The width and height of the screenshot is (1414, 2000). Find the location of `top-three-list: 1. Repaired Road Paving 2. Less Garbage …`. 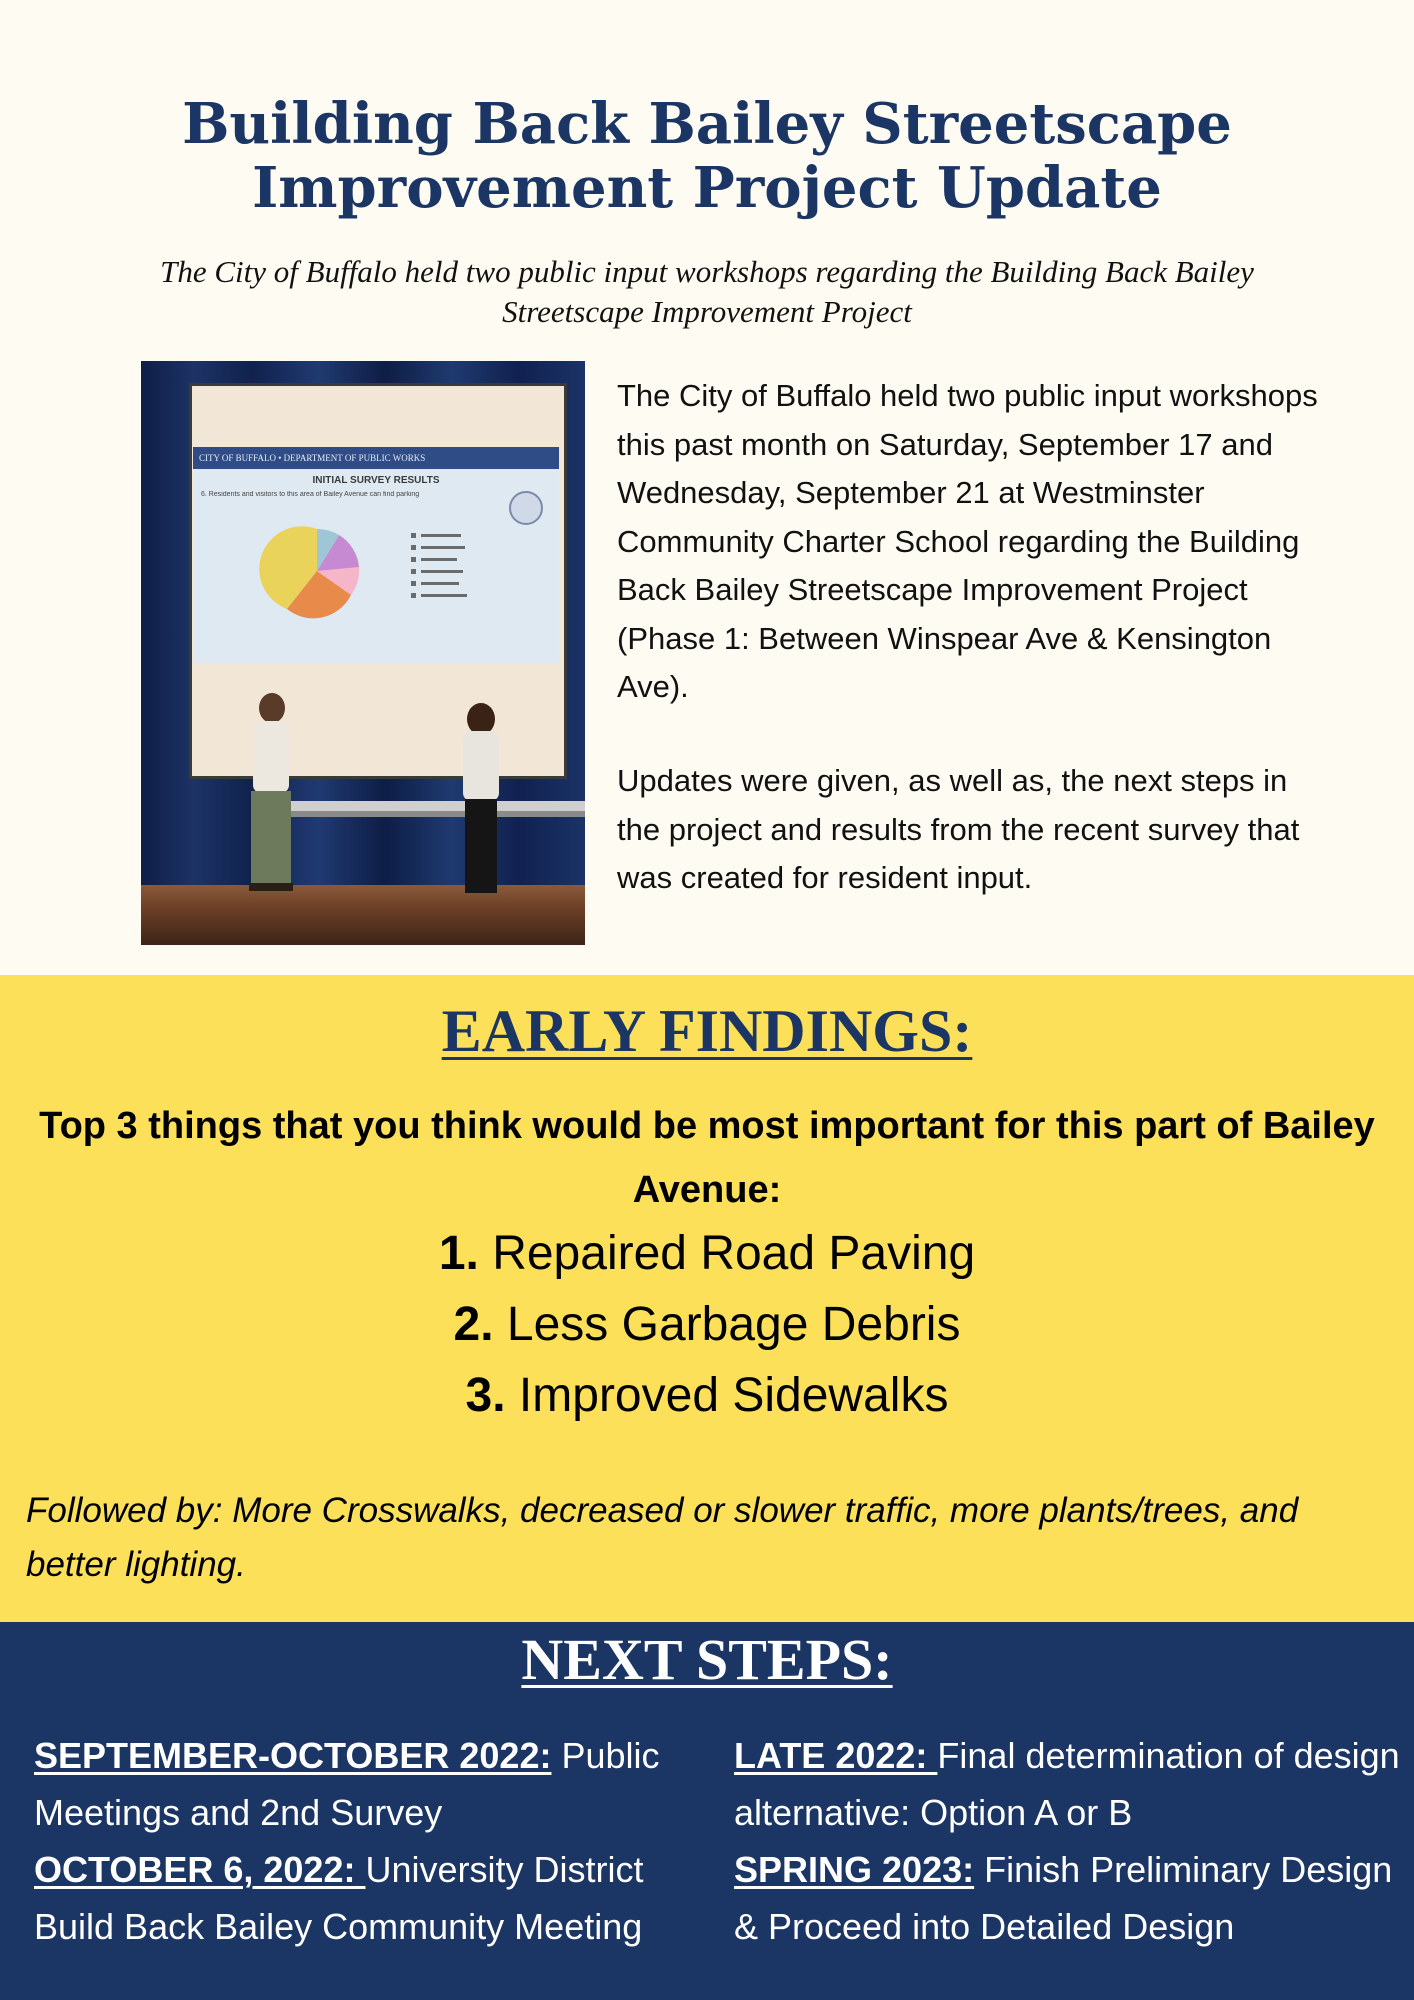

top-three-list: 1. Repaired Road Paving 2. Less Garbage … is located at coordinates (707, 1324).